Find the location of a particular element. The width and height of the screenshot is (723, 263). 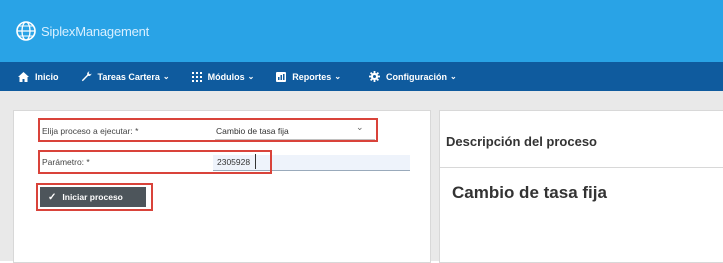

gear-icon is located at coordinates (375, 76).